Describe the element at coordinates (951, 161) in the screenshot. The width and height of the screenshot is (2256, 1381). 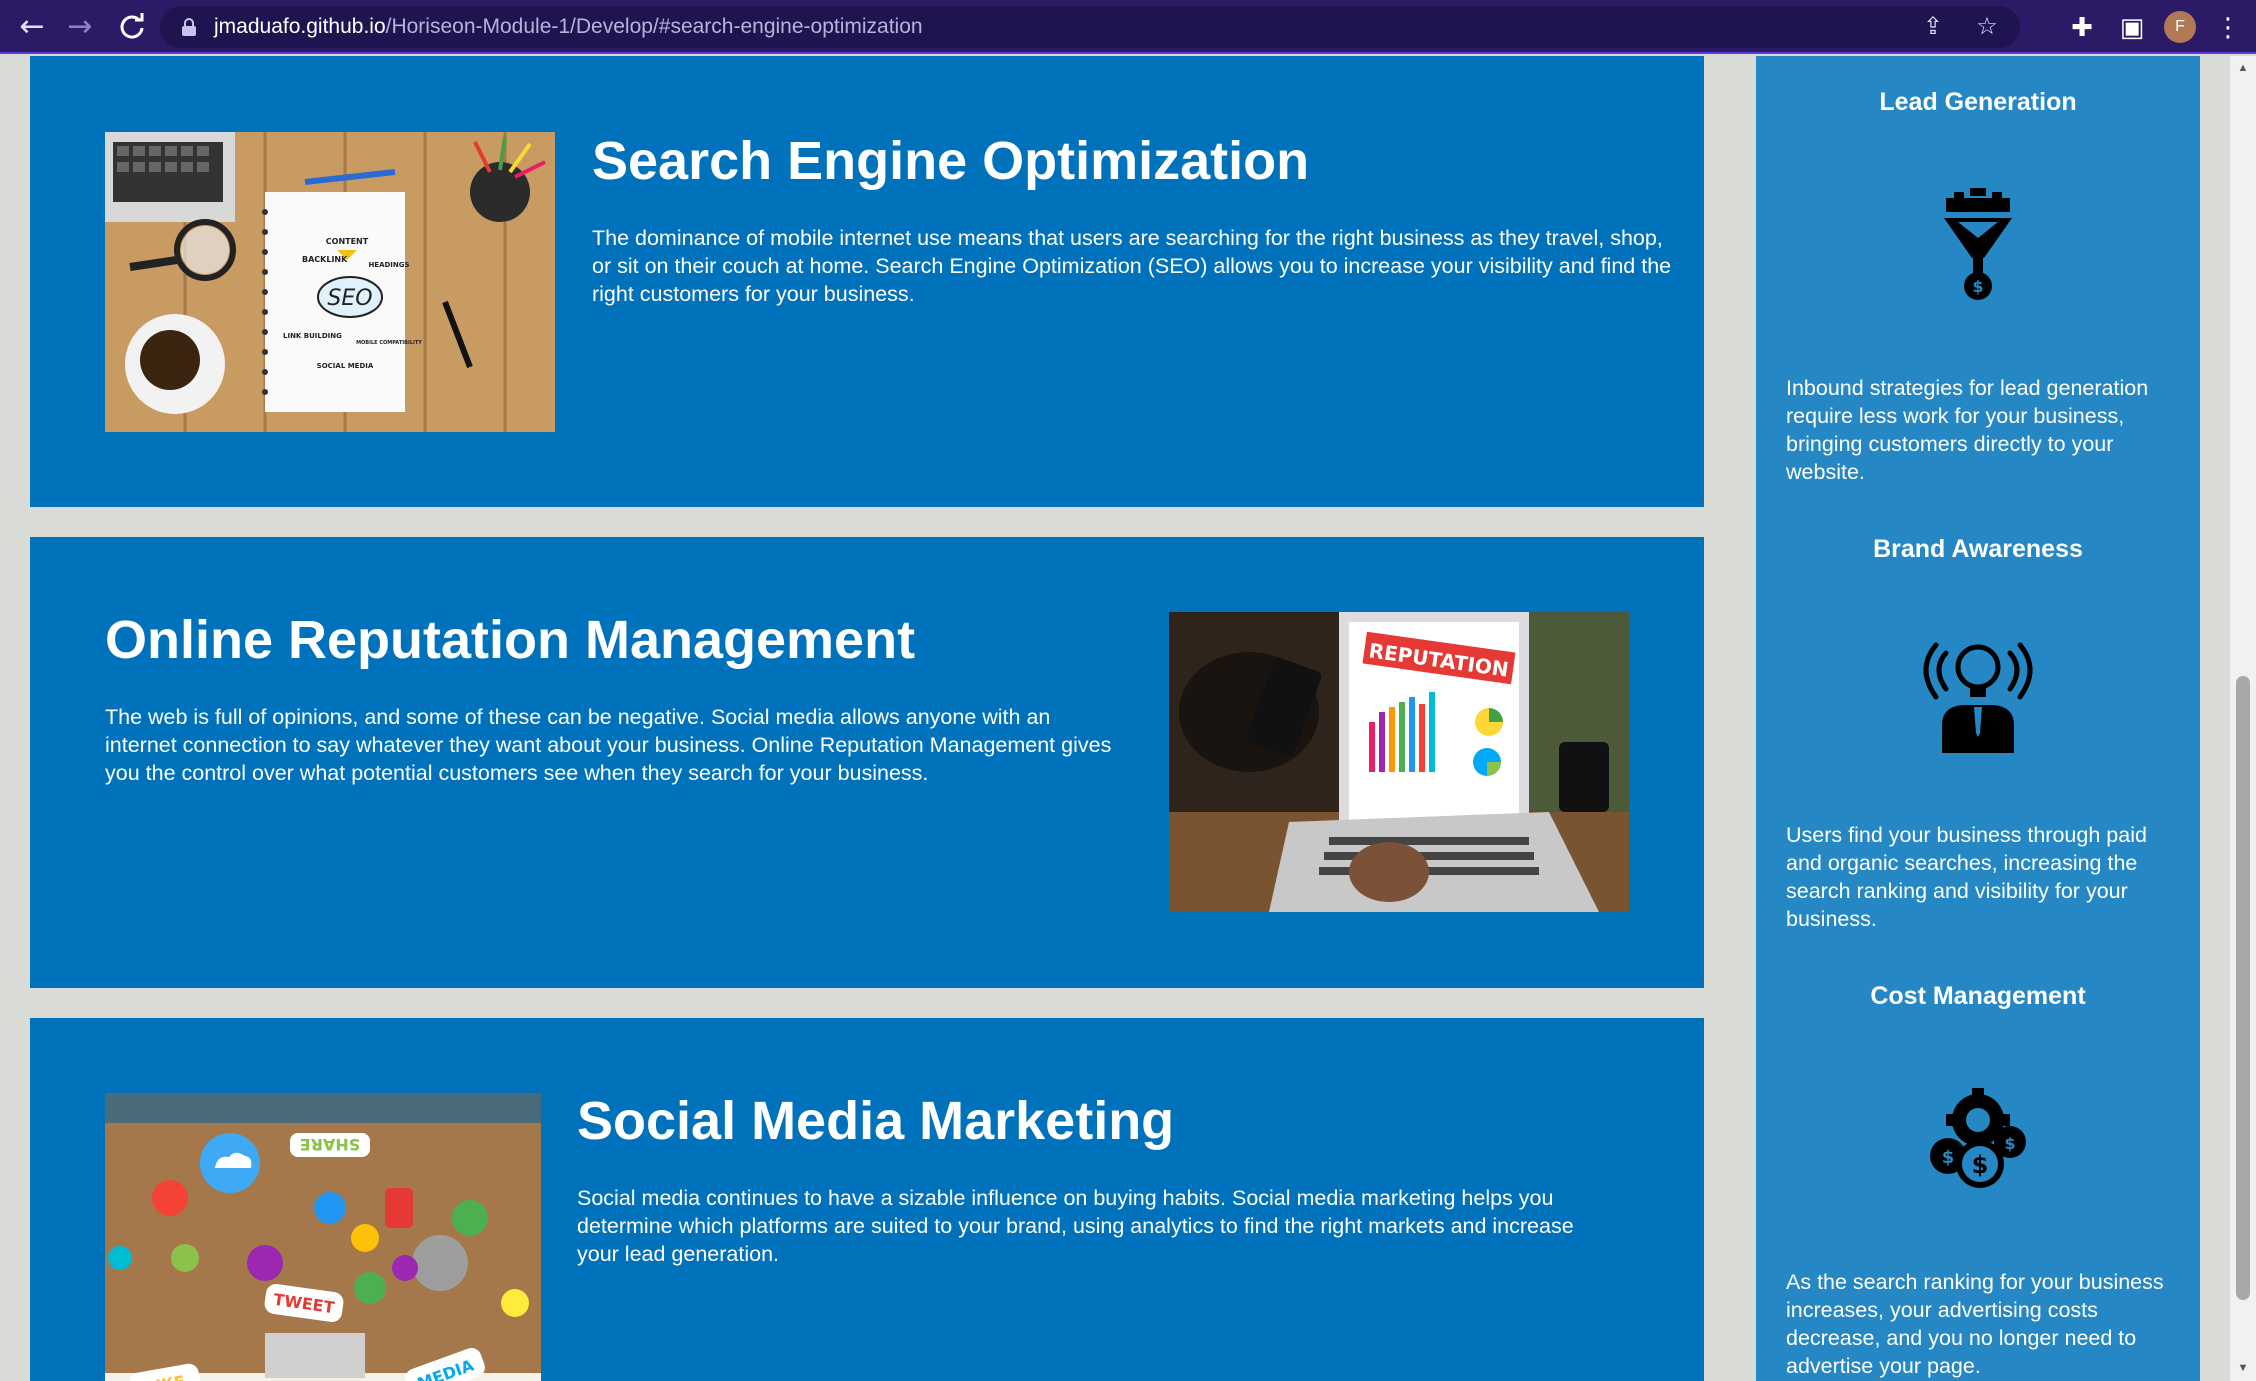
I see `seo-title: Search Engine Optimization` at that location.